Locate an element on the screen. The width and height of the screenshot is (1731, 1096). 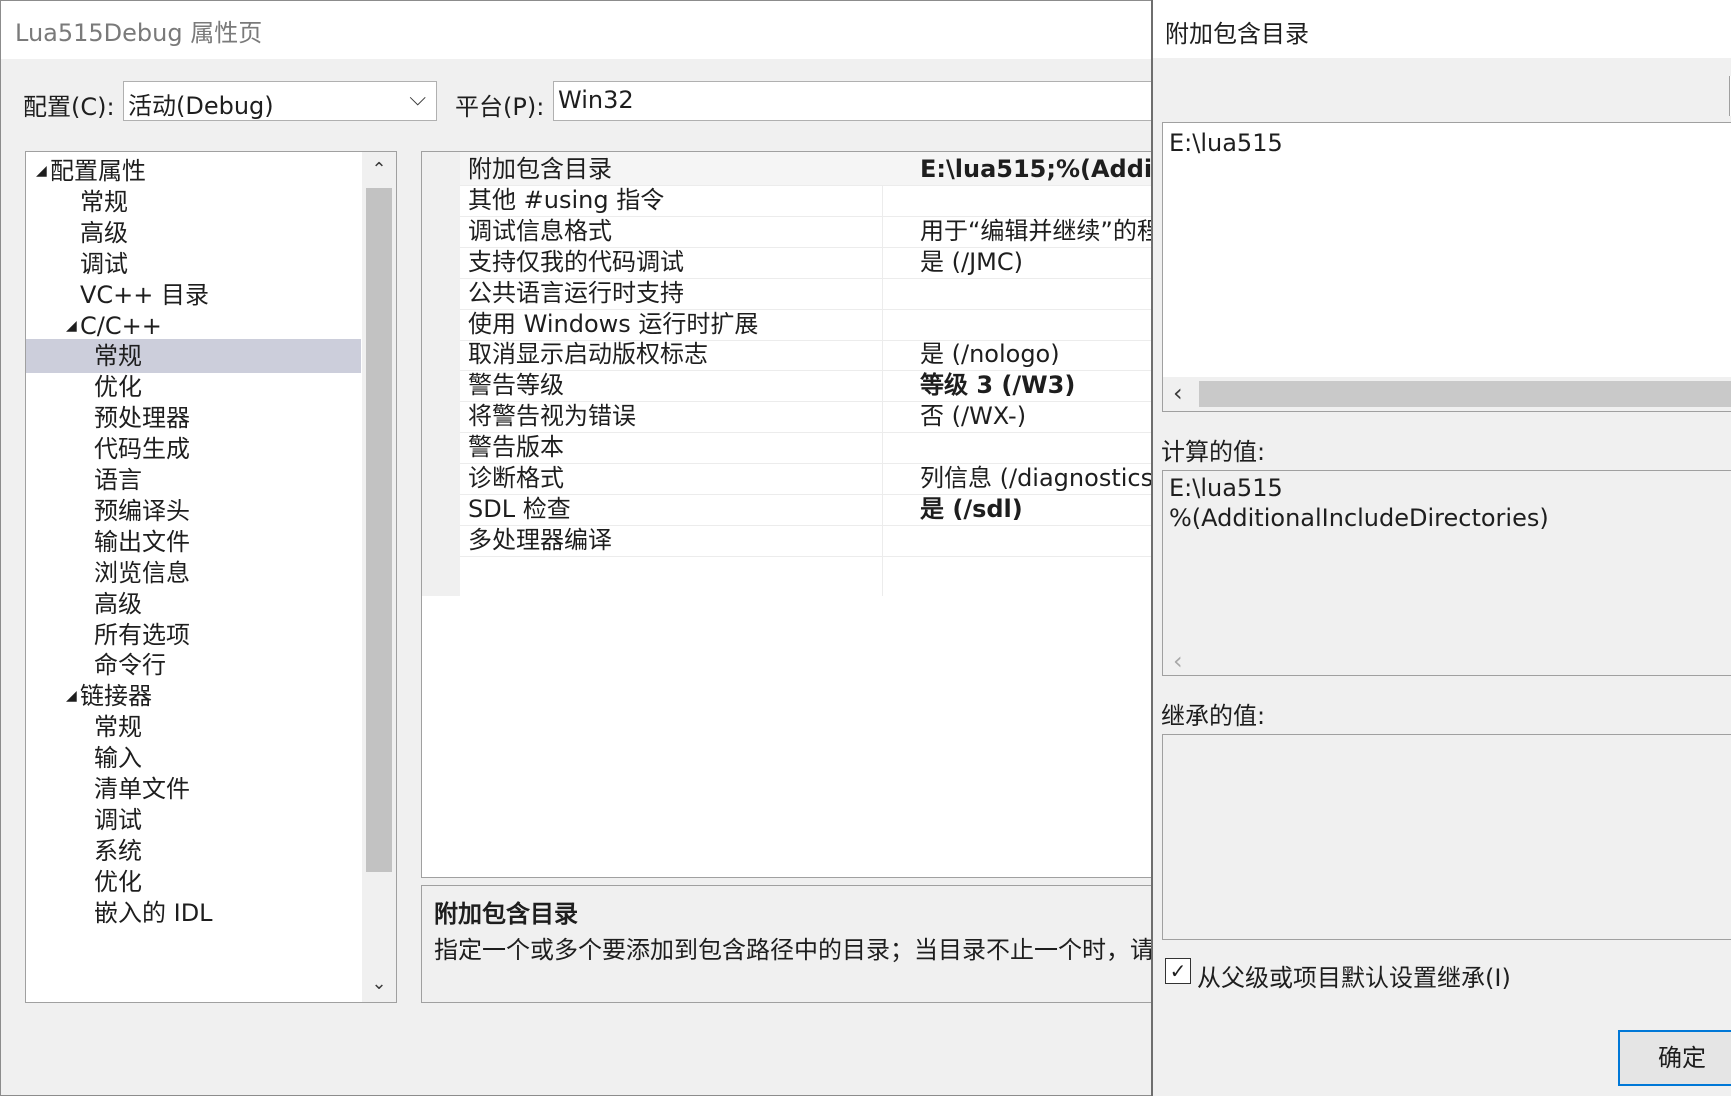
inherited-value-box is located at coordinates (1446, 837).